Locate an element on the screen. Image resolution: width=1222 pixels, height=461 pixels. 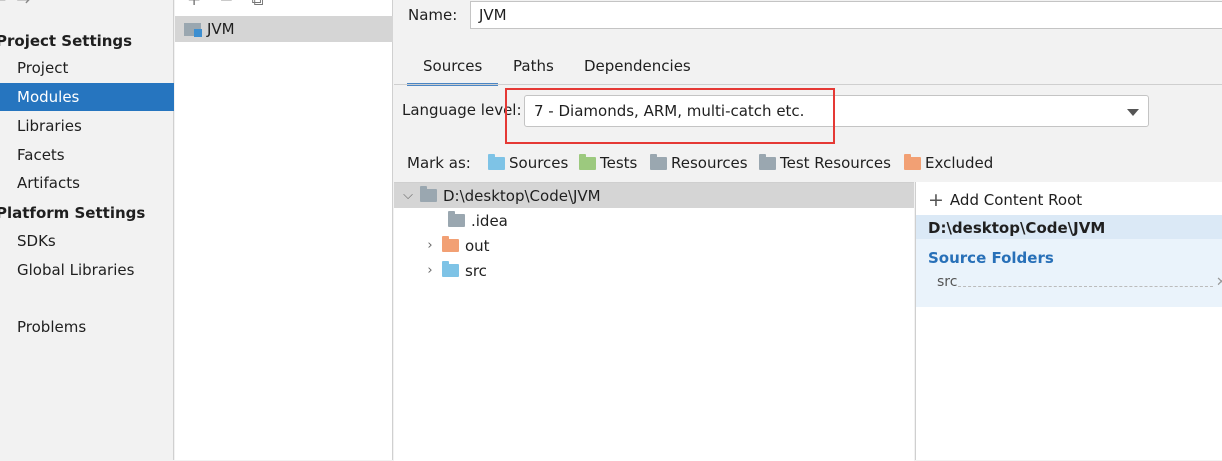
module-folder-icon is located at coordinates (193, 29).